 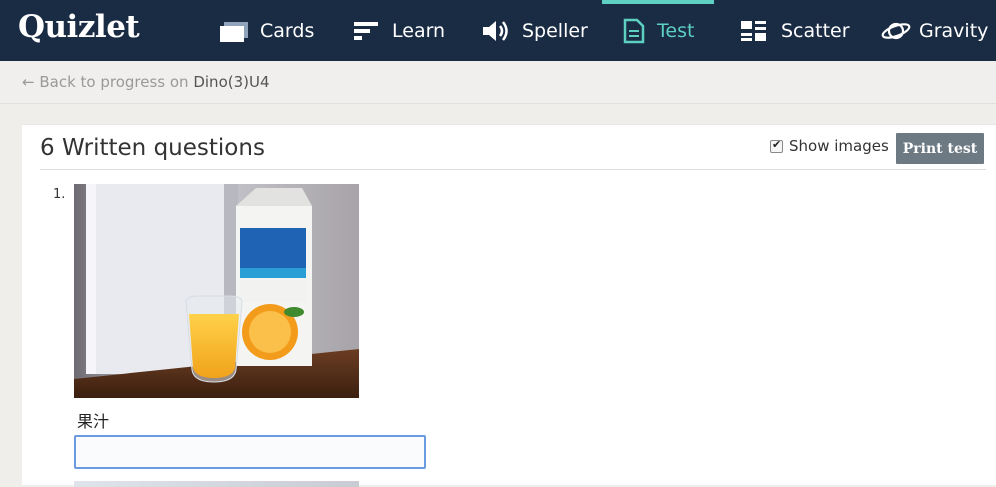 I want to click on nav-scatter: Scatter, so click(x=795, y=30).